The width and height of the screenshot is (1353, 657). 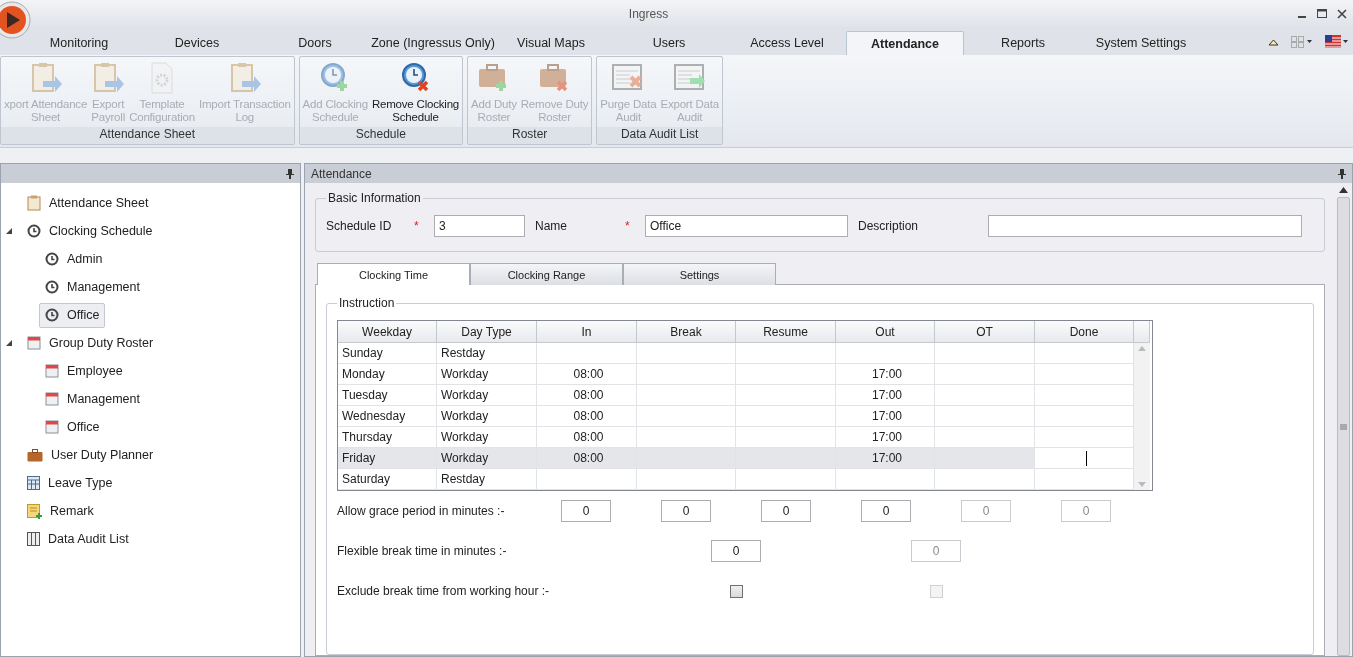 I want to click on text-field: 3, so click(x=479, y=226).